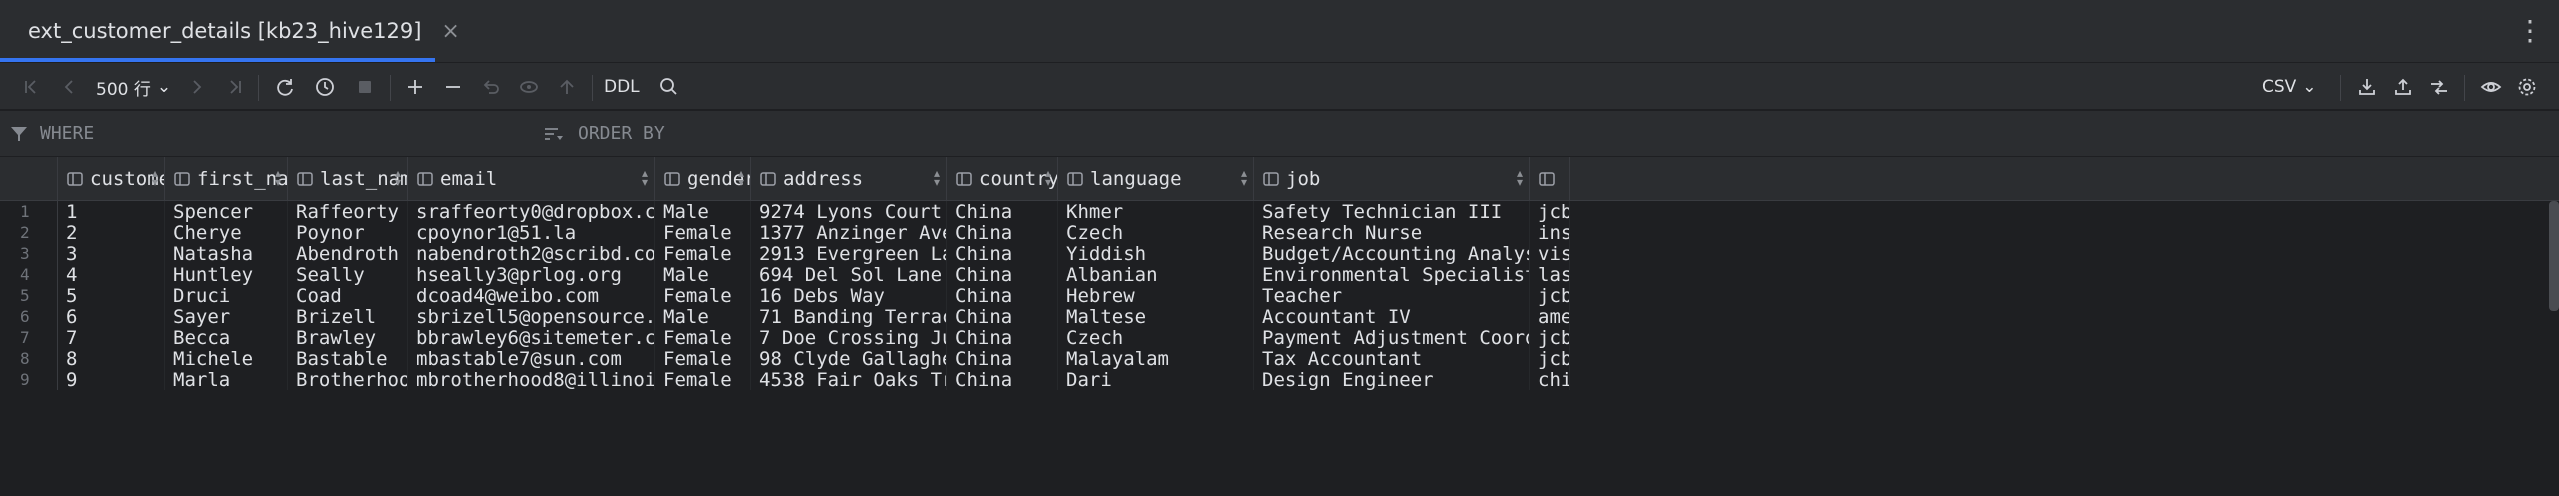 This screenshot has height=496, width=2559. What do you see at coordinates (133, 87) in the screenshot?
I see `page-size-selector: 500 行 ⌄` at bounding box center [133, 87].